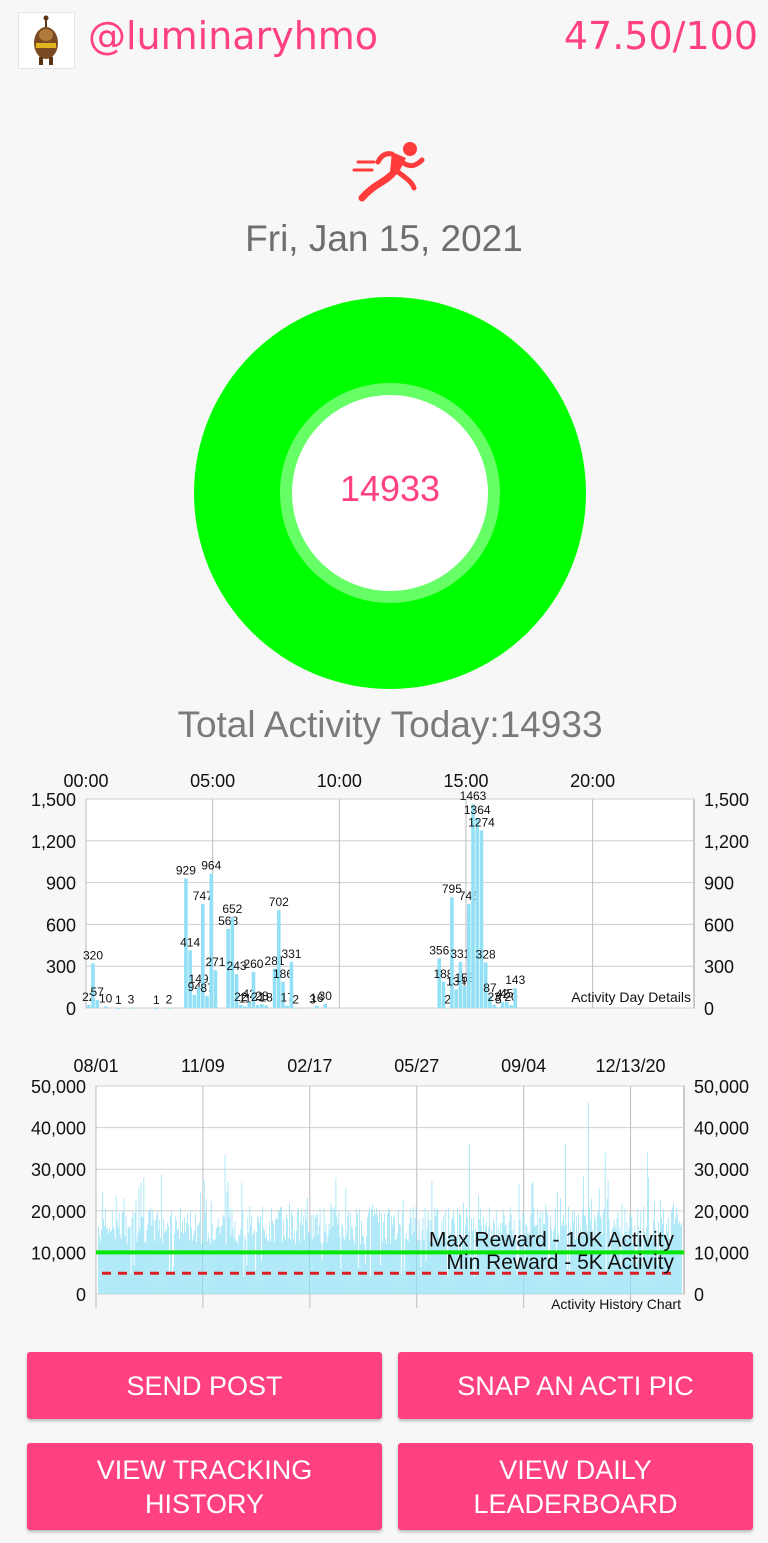 This screenshot has width=768, height=1543. What do you see at coordinates (85, 781) in the screenshot?
I see `x-tick: 00:00` at bounding box center [85, 781].